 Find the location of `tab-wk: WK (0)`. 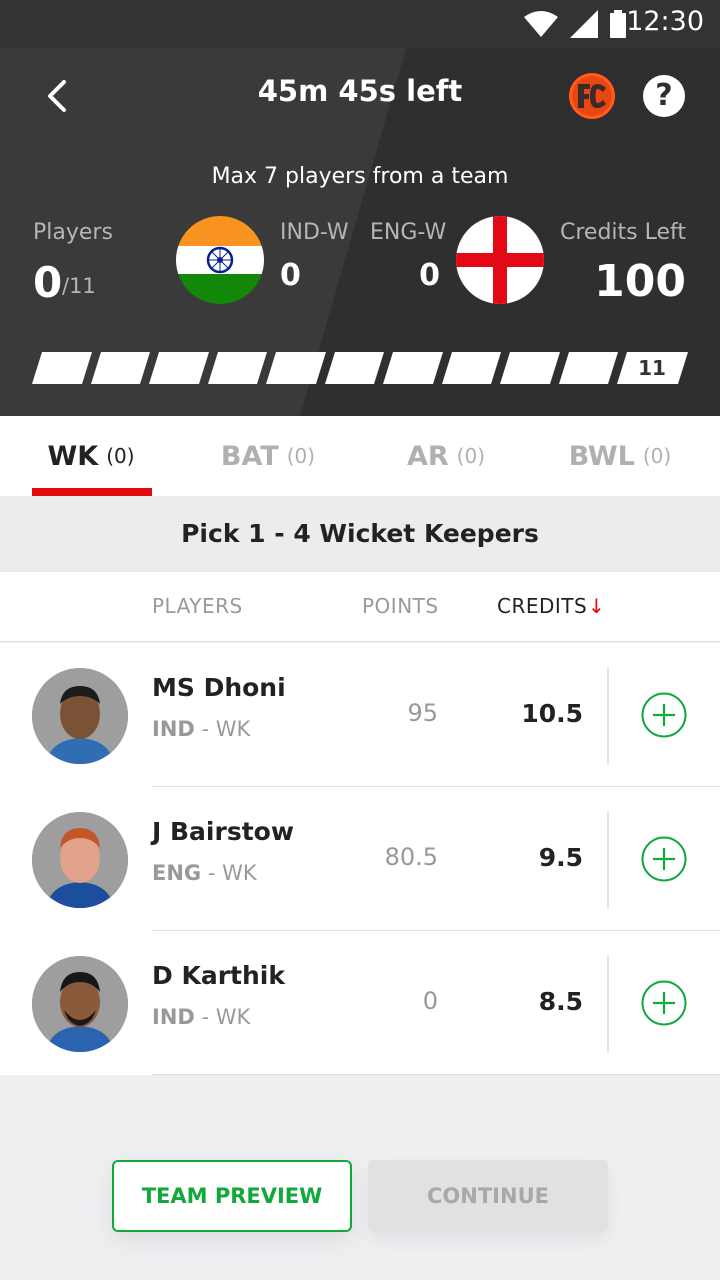

tab-wk: WK (0) is located at coordinates (91, 456).